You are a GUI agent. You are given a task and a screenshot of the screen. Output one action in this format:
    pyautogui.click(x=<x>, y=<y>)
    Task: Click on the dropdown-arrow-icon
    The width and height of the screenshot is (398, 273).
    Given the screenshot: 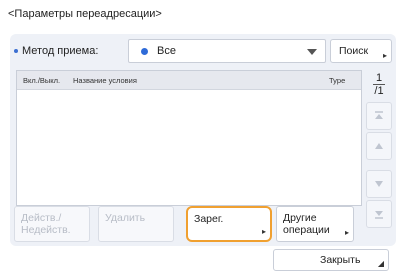 What is the action you would take?
    pyautogui.click(x=312, y=52)
    